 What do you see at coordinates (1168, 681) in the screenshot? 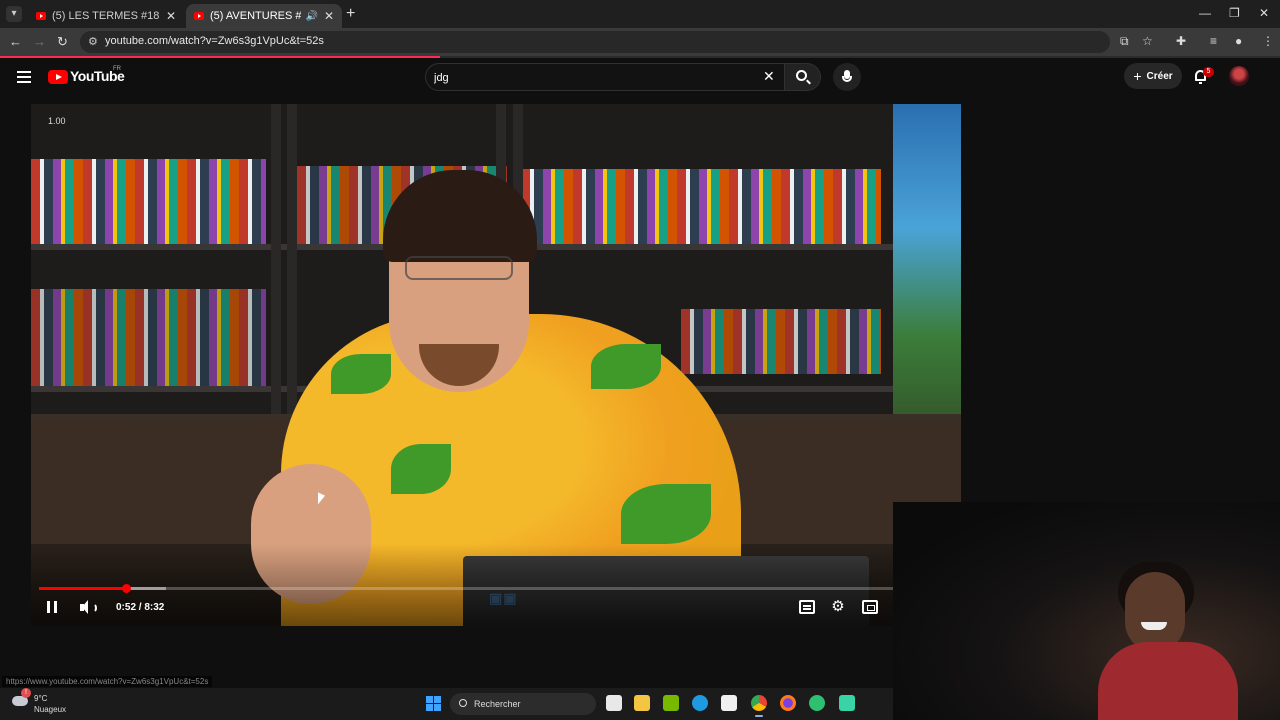
I see `webcam-shirt` at bounding box center [1168, 681].